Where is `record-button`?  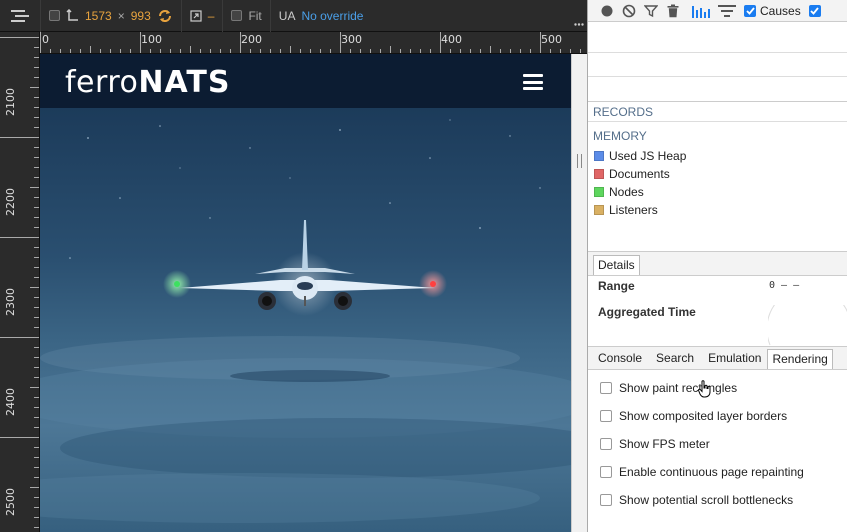 record-button is located at coordinates (607, 11).